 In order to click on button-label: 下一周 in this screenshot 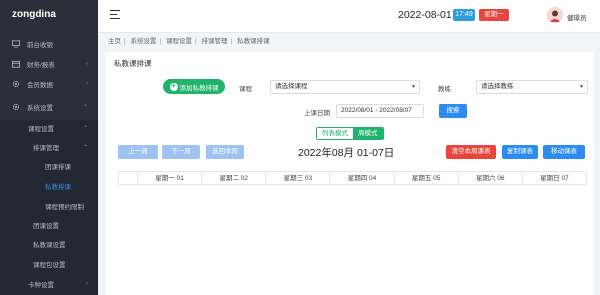, I will do `click(181, 151)`.